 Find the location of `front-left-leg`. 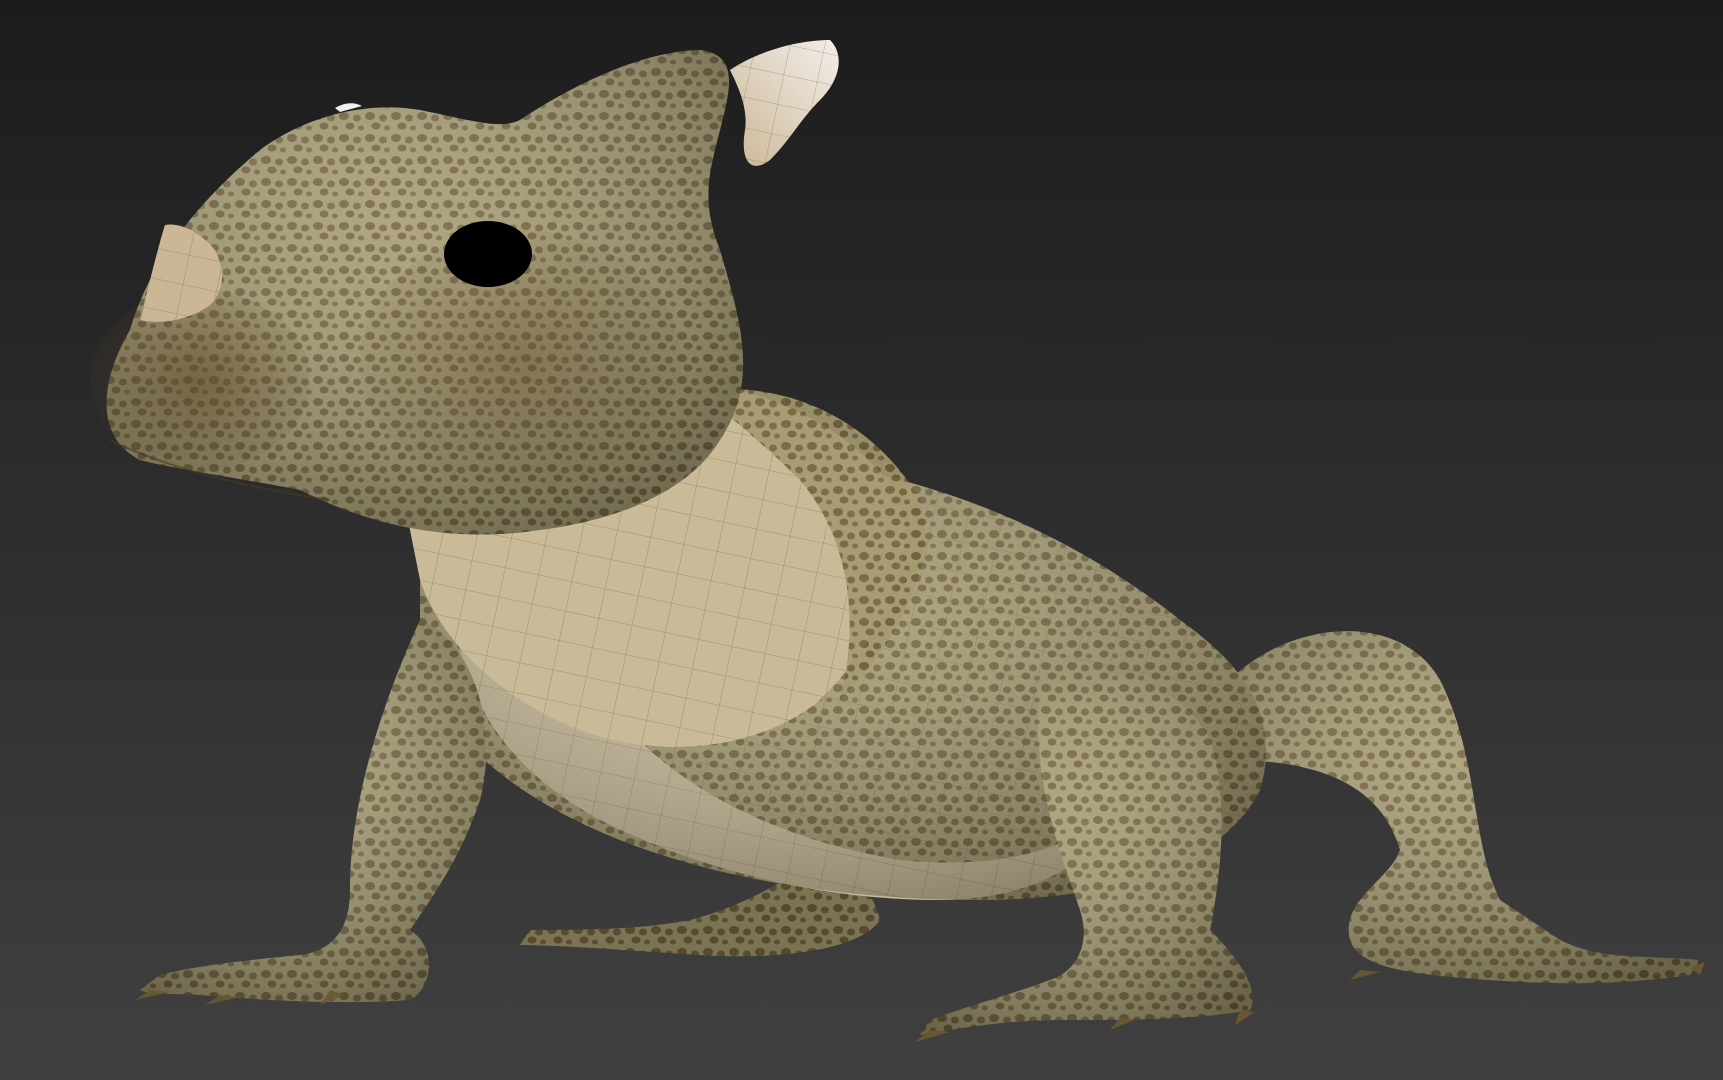

front-left-leg is located at coordinates (313, 811).